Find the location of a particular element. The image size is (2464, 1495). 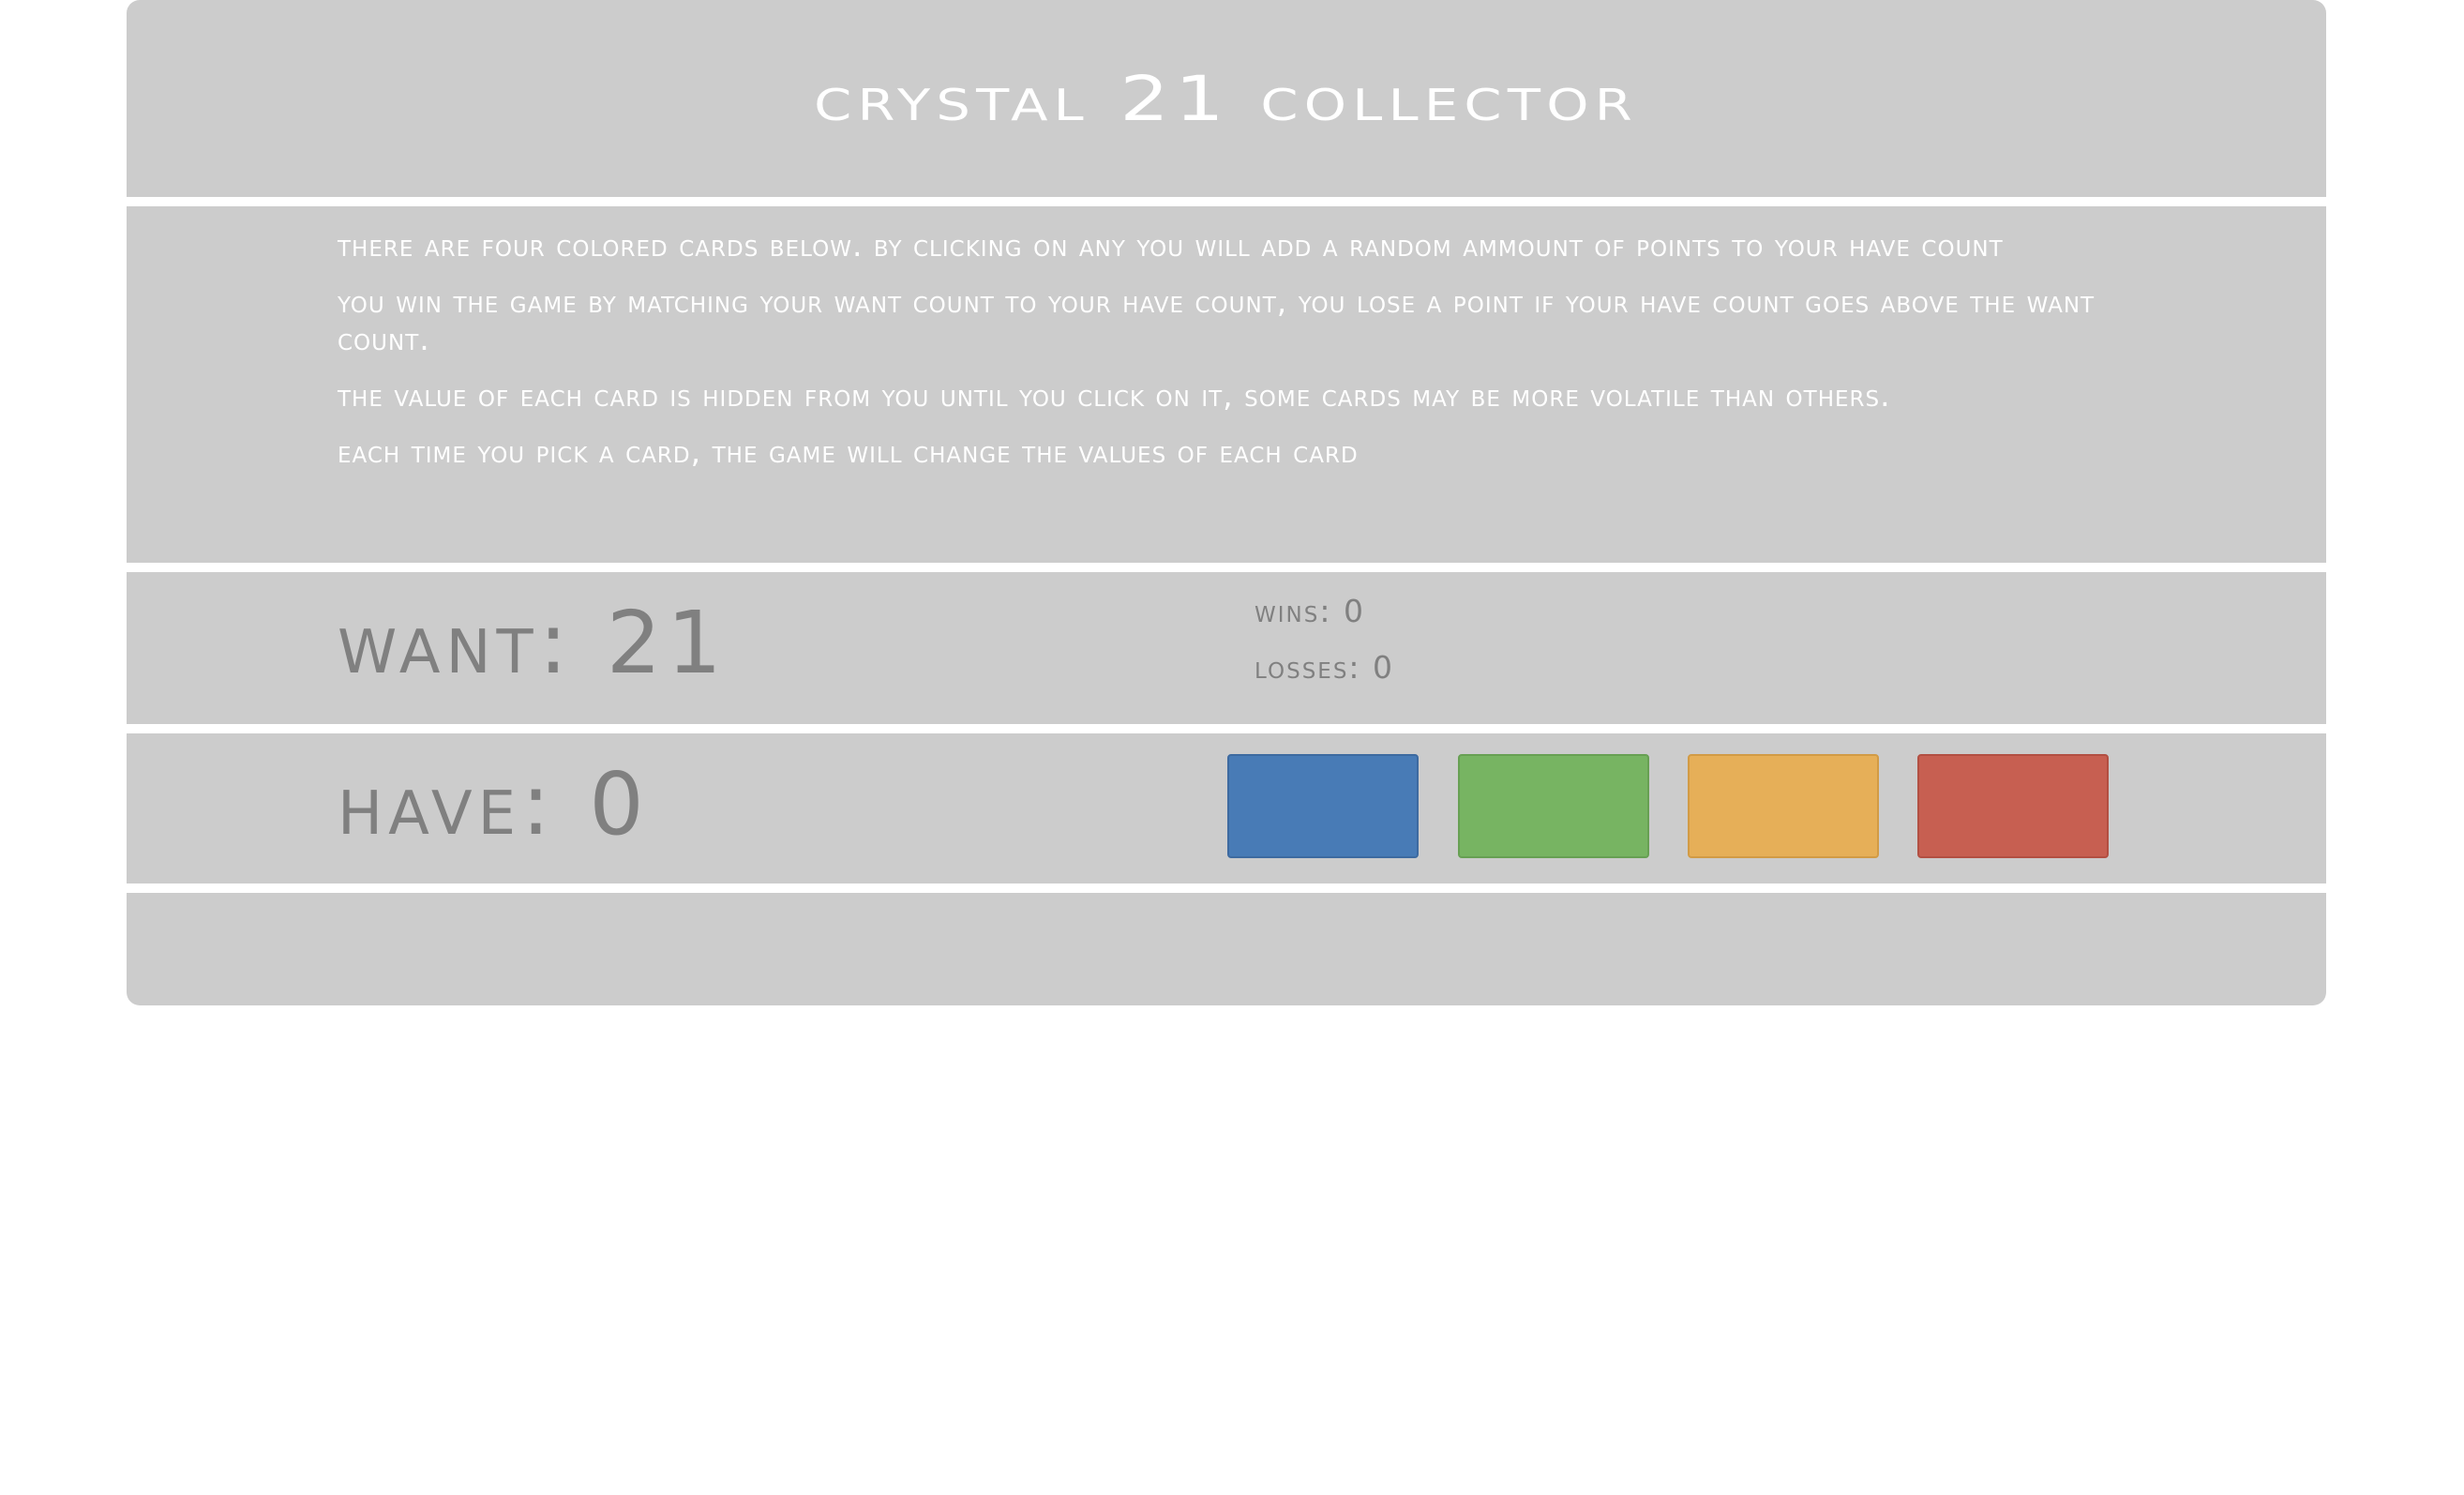

losses-count: Losses: 0 is located at coordinates (1325, 667).